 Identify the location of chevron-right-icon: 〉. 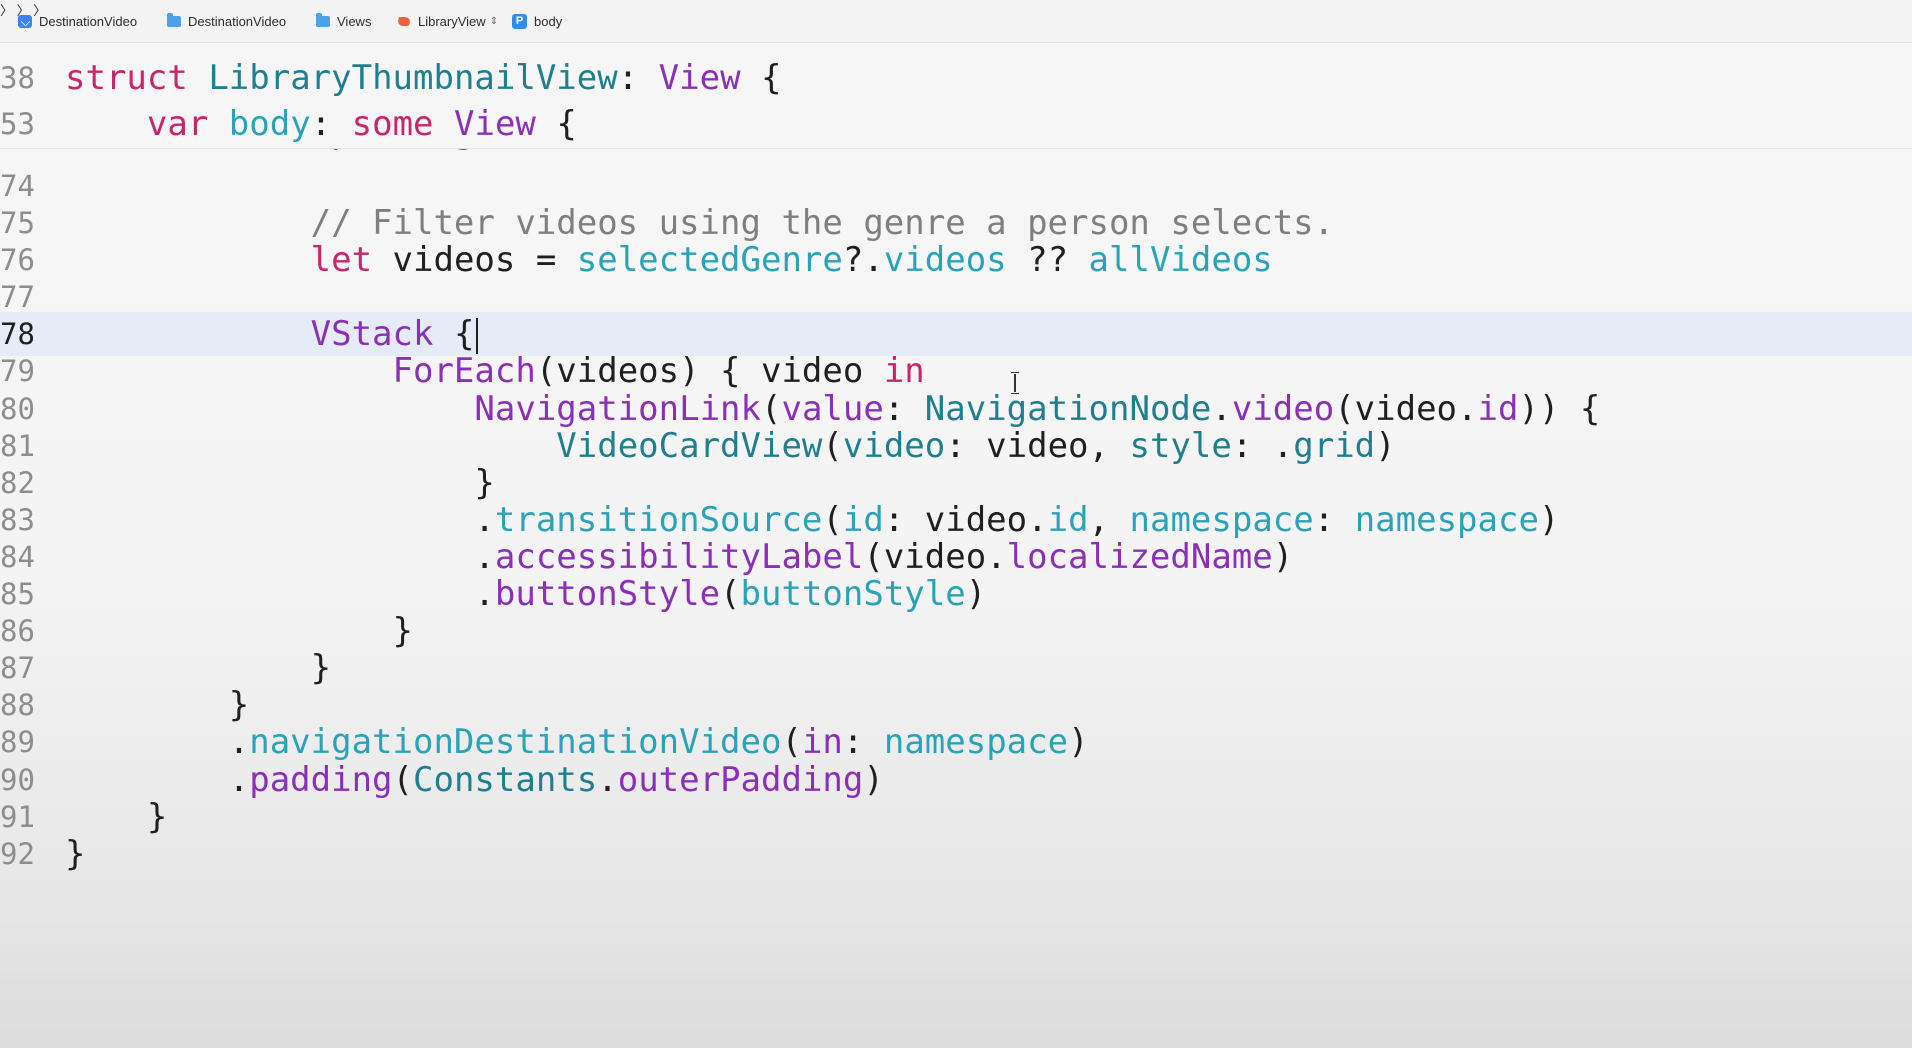
(7, 10).